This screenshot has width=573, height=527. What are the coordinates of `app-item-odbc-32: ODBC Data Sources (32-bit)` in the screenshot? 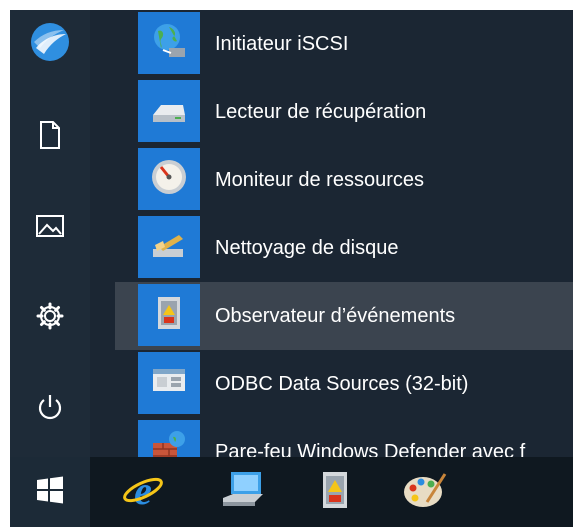 It's located at (344, 384).